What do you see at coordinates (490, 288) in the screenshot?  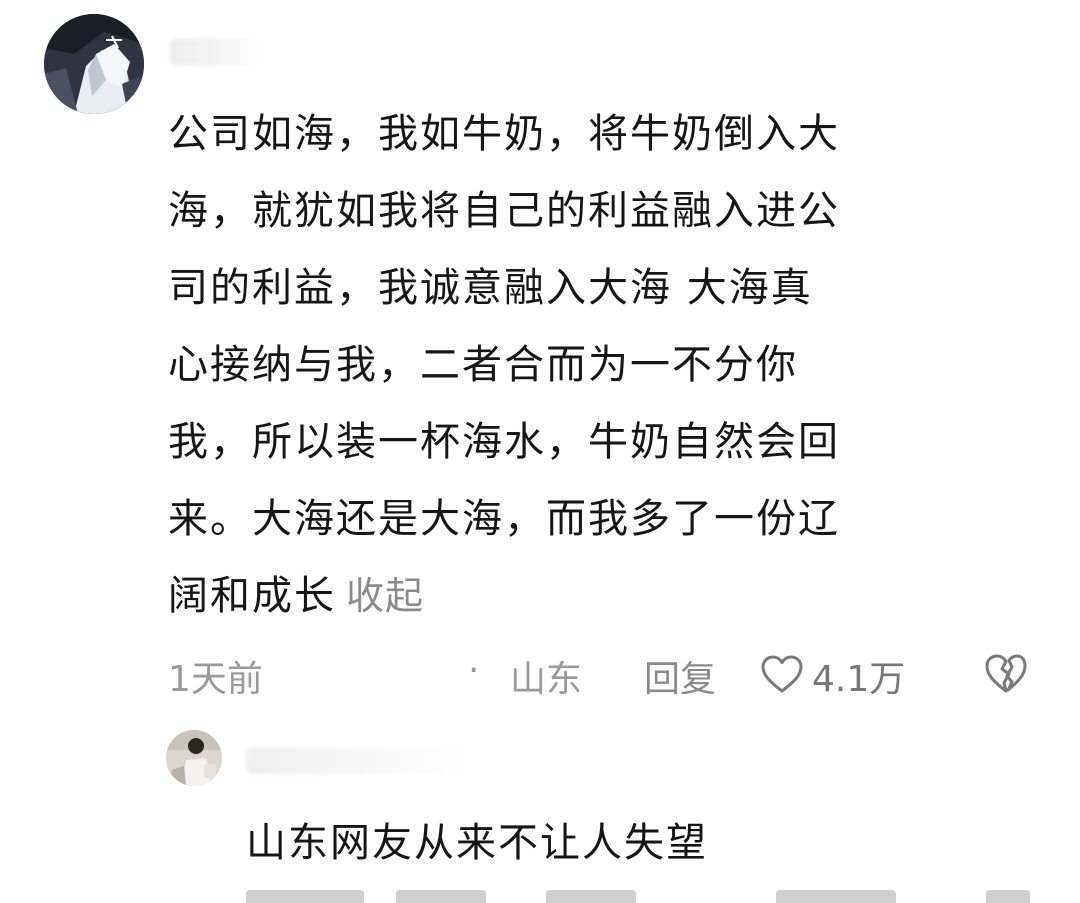 I see `comment-line: 司的利益，我诚意融入大海 大海真` at bounding box center [490, 288].